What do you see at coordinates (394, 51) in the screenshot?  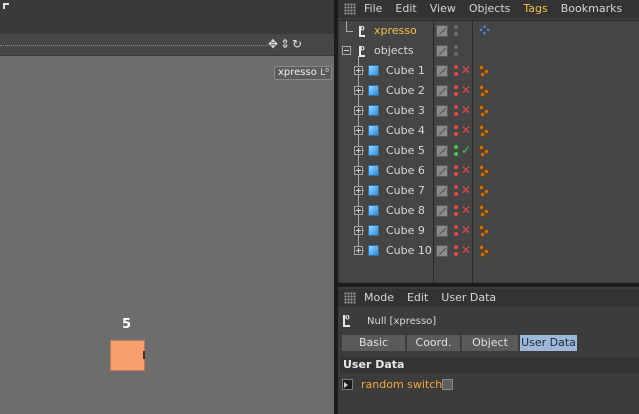 I see `object-name: objects` at bounding box center [394, 51].